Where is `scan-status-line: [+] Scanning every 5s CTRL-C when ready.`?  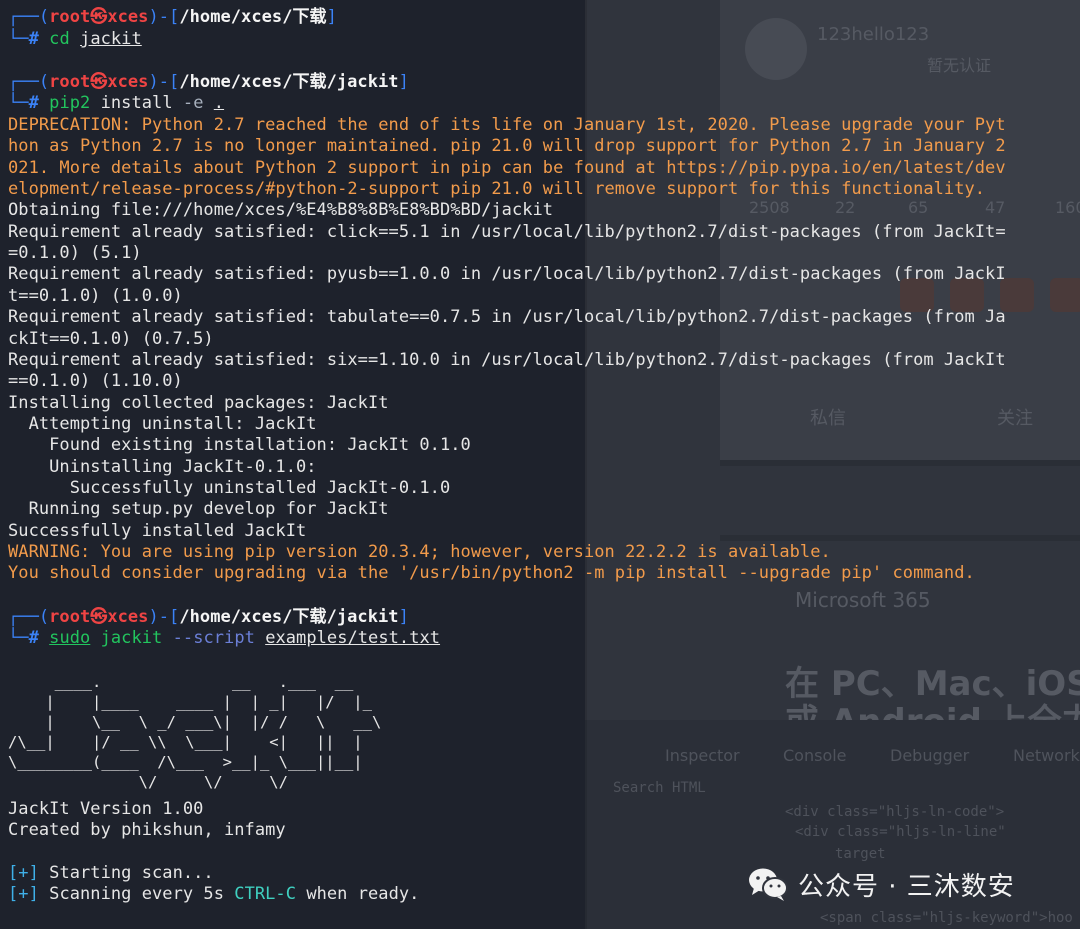 scan-status-line: [+] Scanning every 5s CTRL-C when ready. is located at coordinates (213, 894).